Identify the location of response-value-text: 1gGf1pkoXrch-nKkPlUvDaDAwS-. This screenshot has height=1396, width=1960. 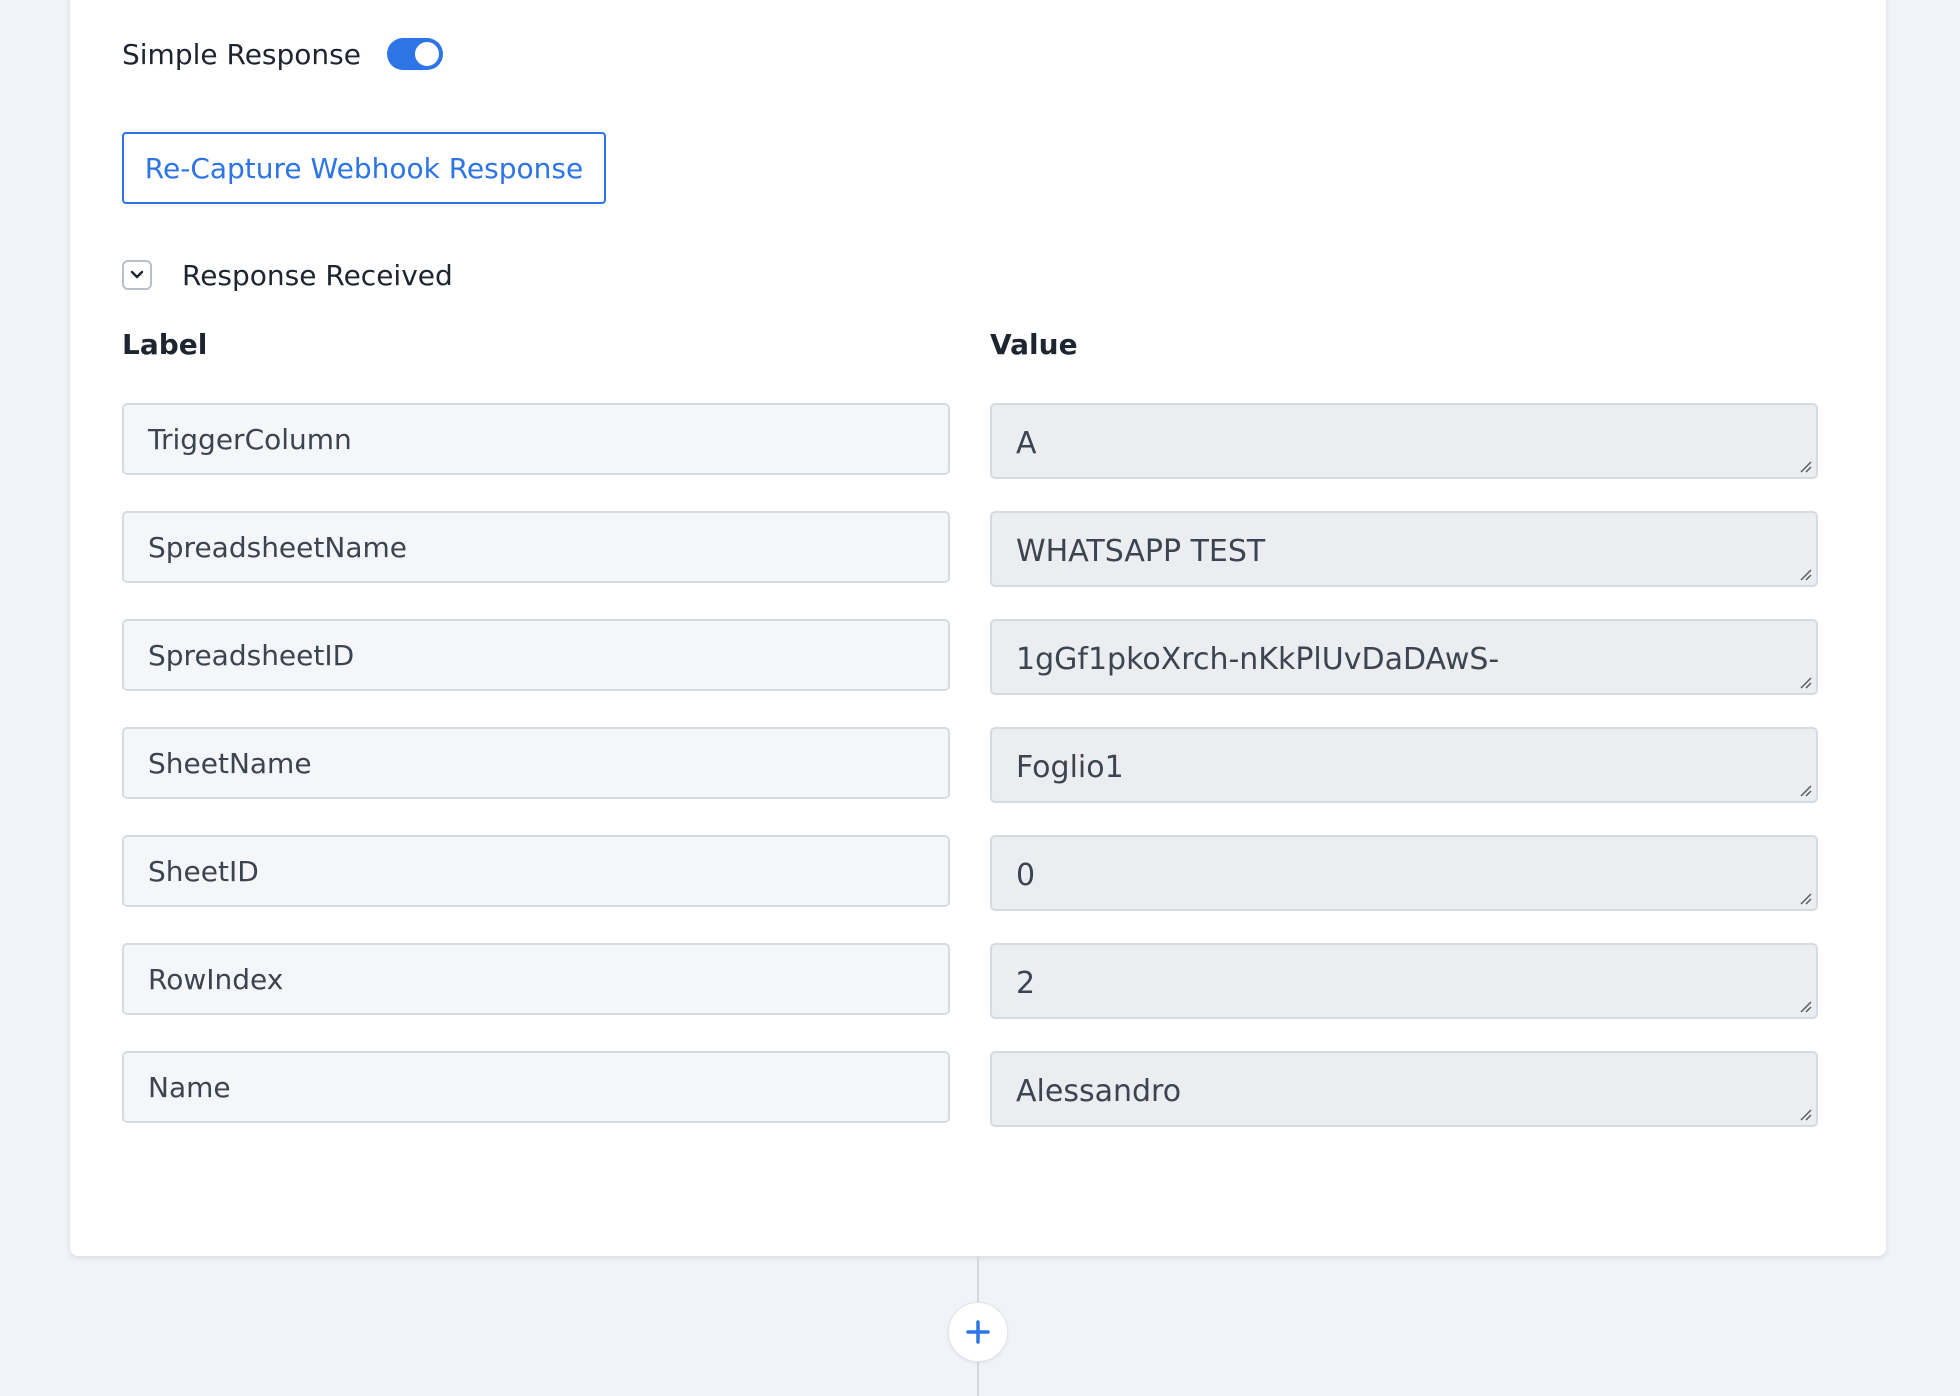
(1258, 659).